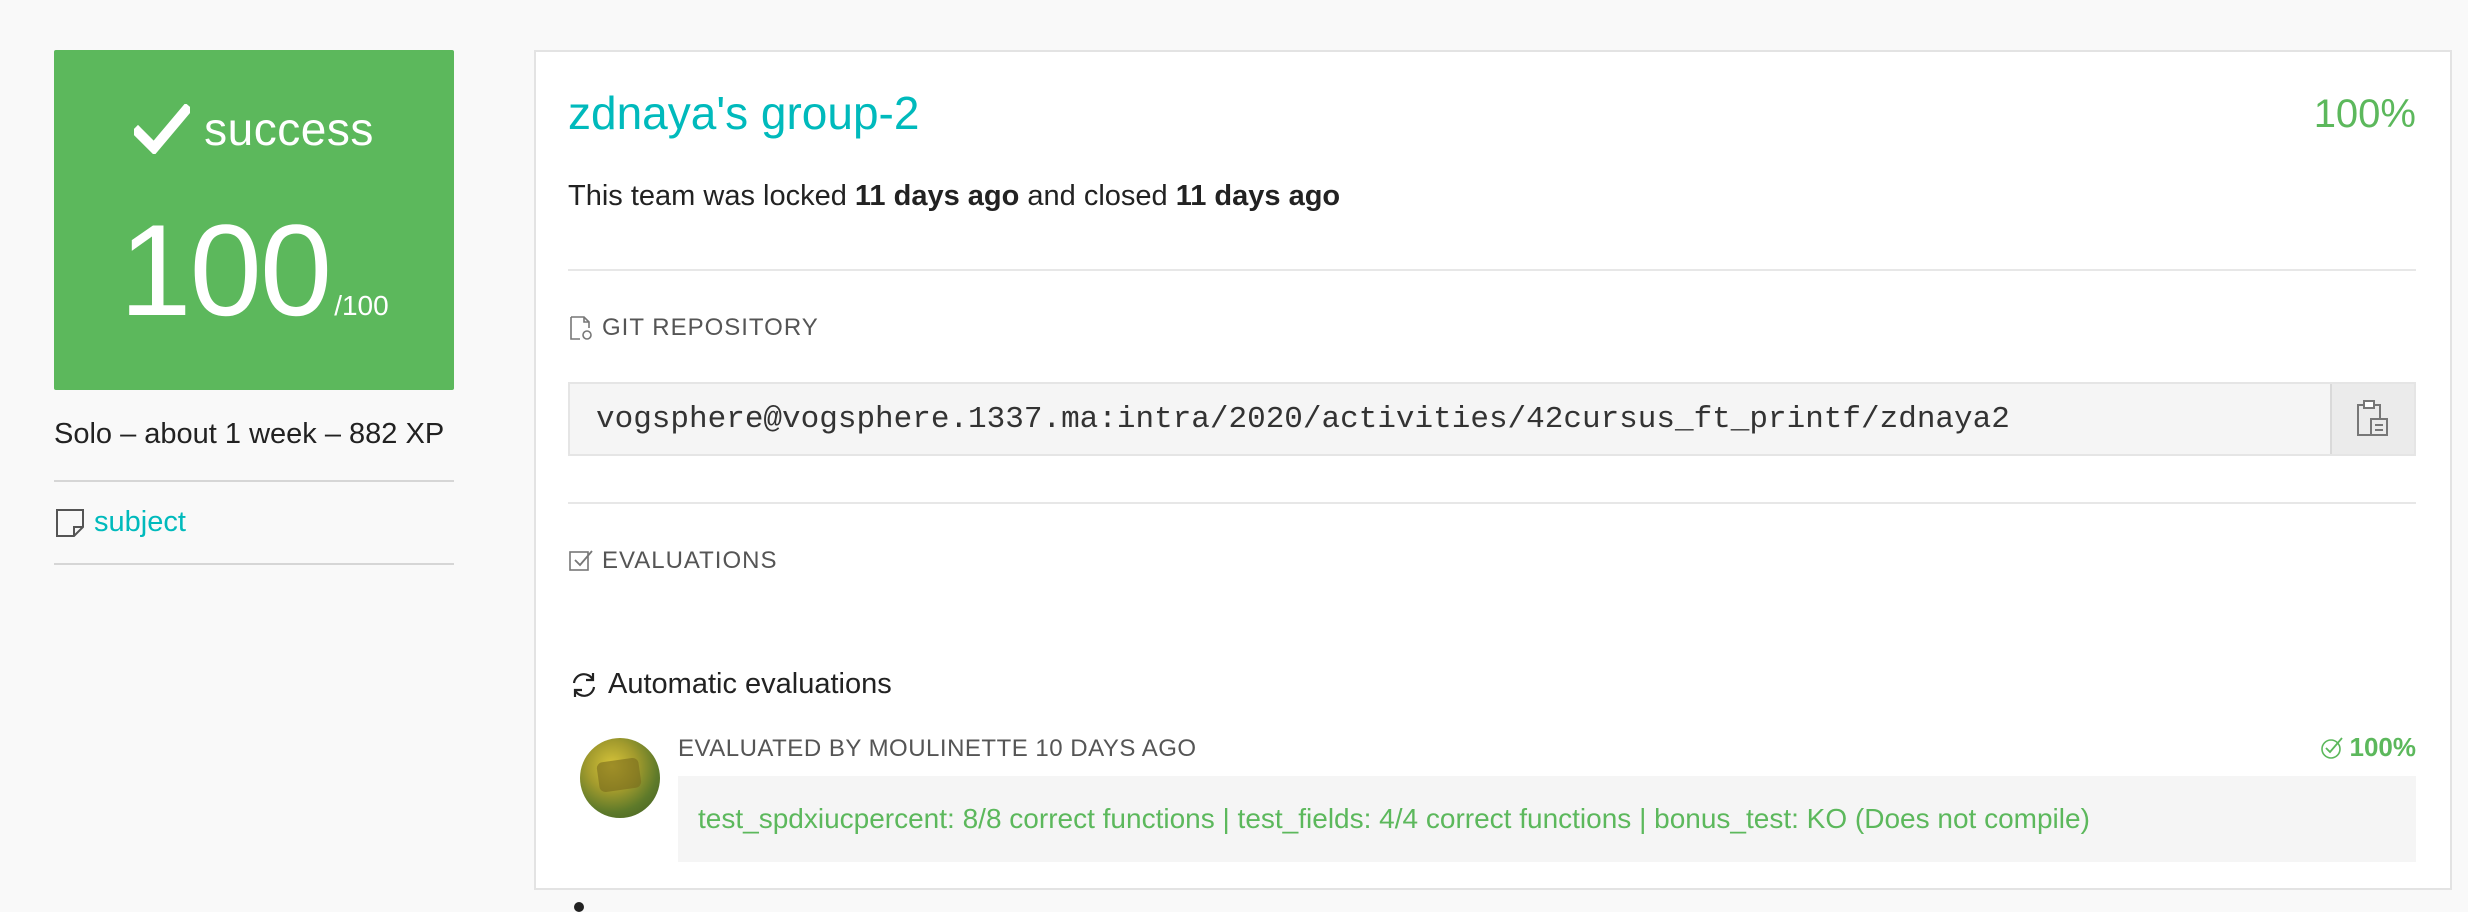 The height and width of the screenshot is (912, 2468). What do you see at coordinates (584, 684) in the screenshot?
I see `refresh-icon` at bounding box center [584, 684].